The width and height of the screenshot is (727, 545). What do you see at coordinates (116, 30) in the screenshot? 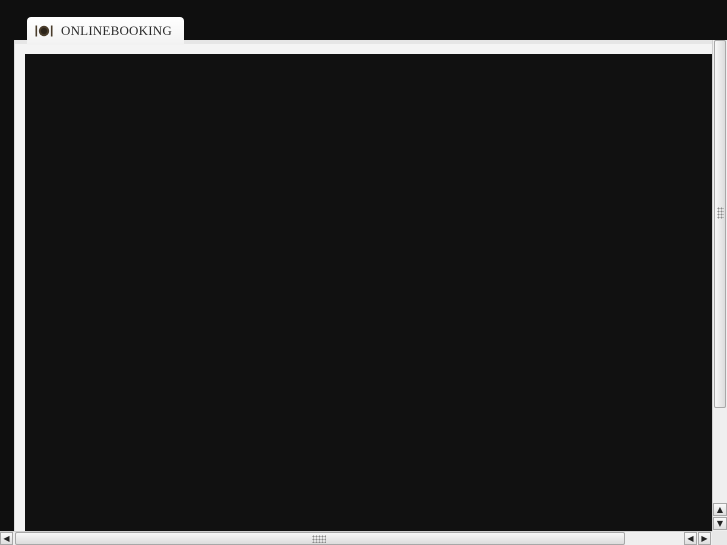
I see `tab-label: ONLINEBOOKING` at bounding box center [116, 30].